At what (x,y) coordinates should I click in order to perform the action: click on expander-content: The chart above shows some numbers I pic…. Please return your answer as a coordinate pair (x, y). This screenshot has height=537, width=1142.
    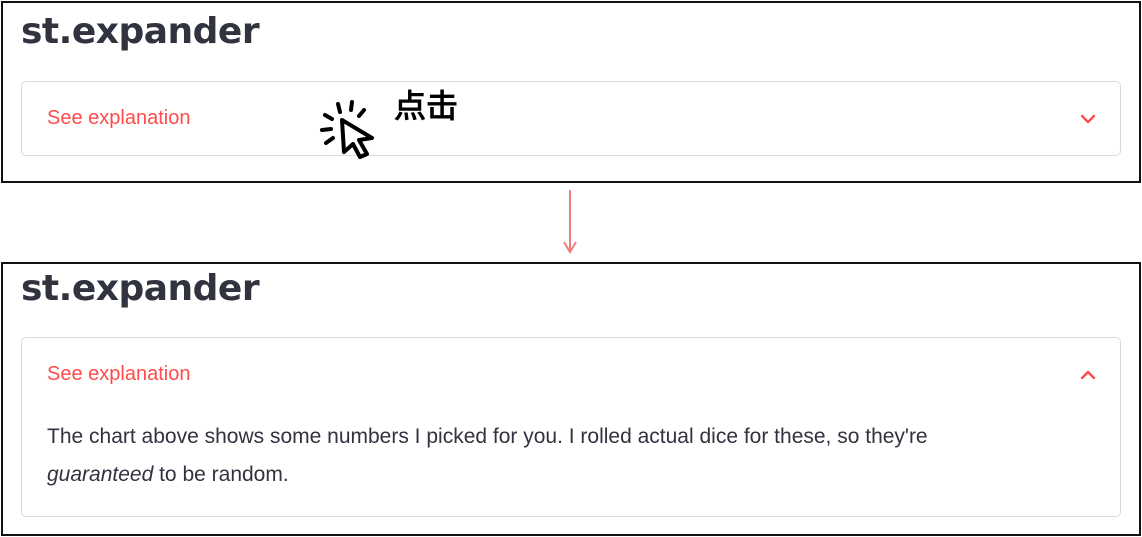
    Looking at the image, I should click on (567, 456).